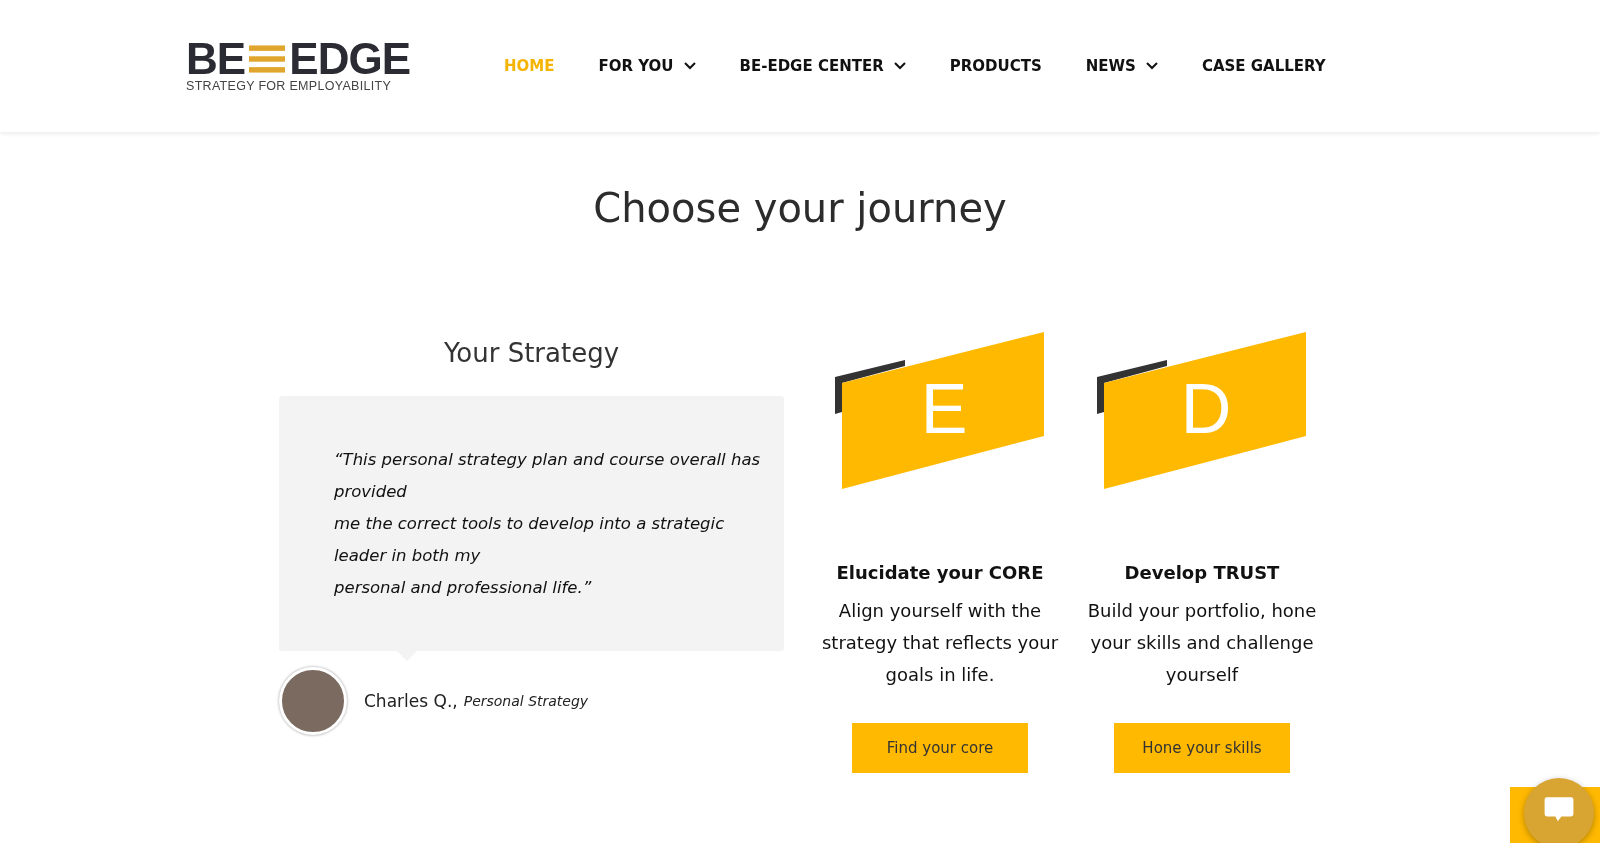 Image resolution: width=1600 pixels, height=843 pixels. I want to click on card-title: Elucidate your CORE, so click(940, 572).